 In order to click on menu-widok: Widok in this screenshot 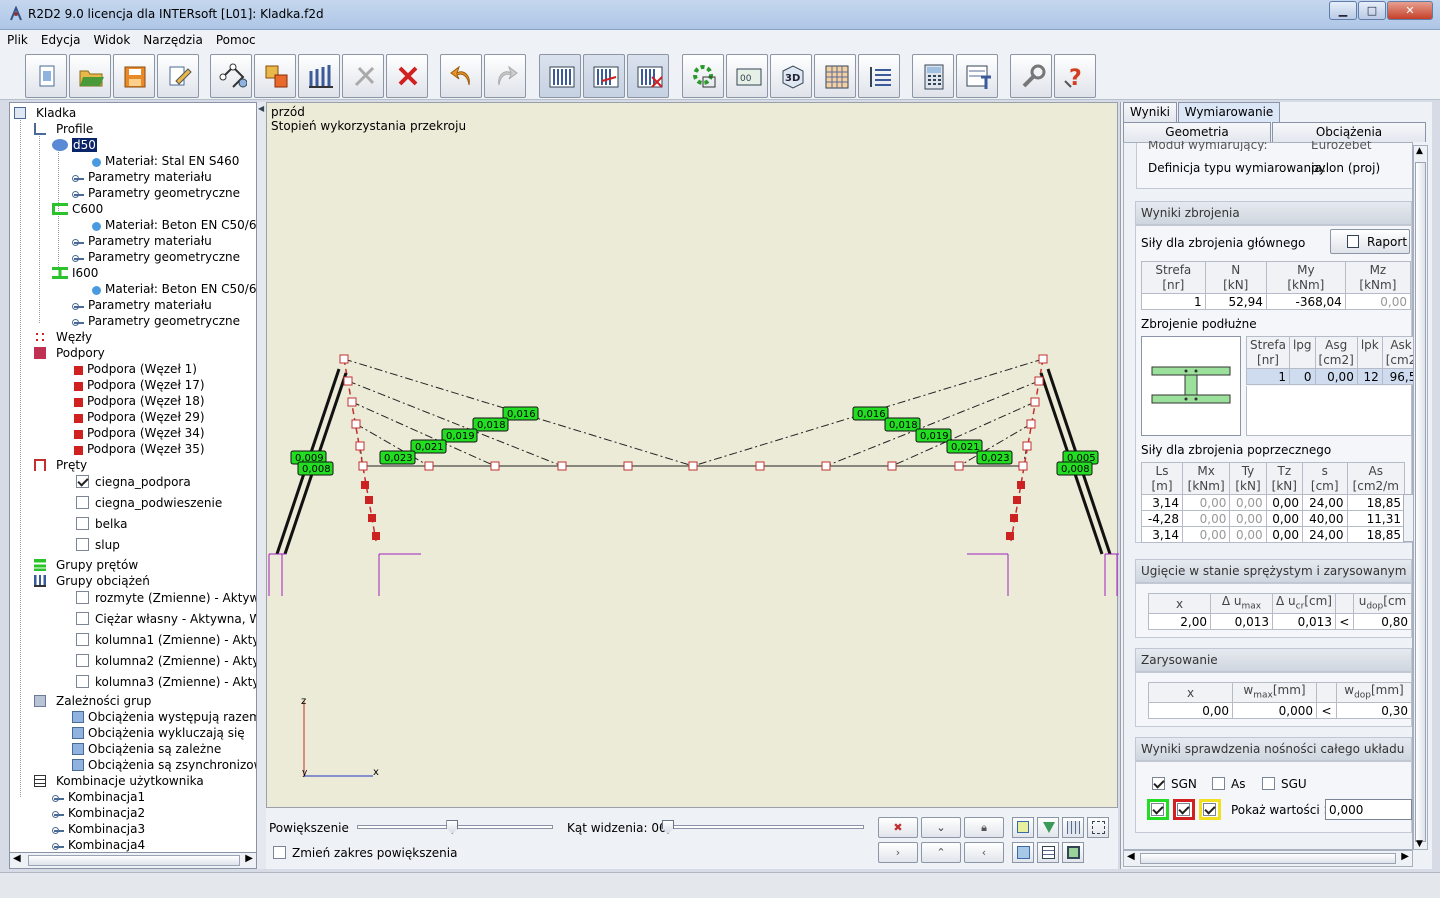, I will do `click(111, 38)`.